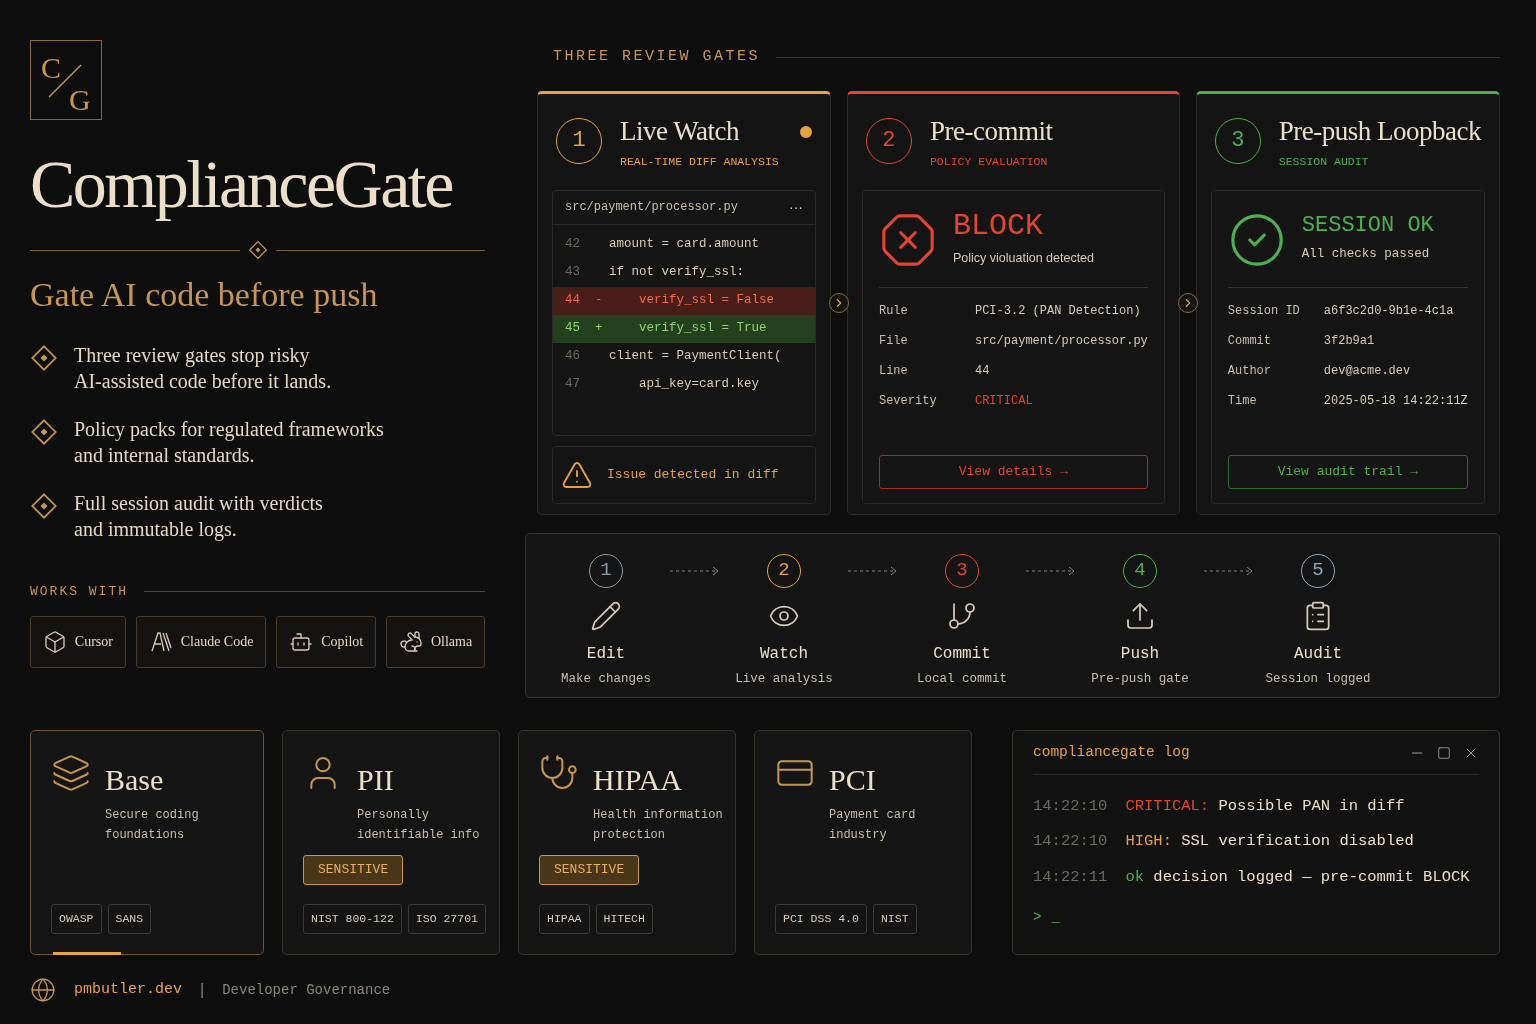 The height and width of the screenshot is (1024, 1536). Describe the element at coordinates (1003, 401) in the screenshot. I see `field-value: CRITICAL` at that location.